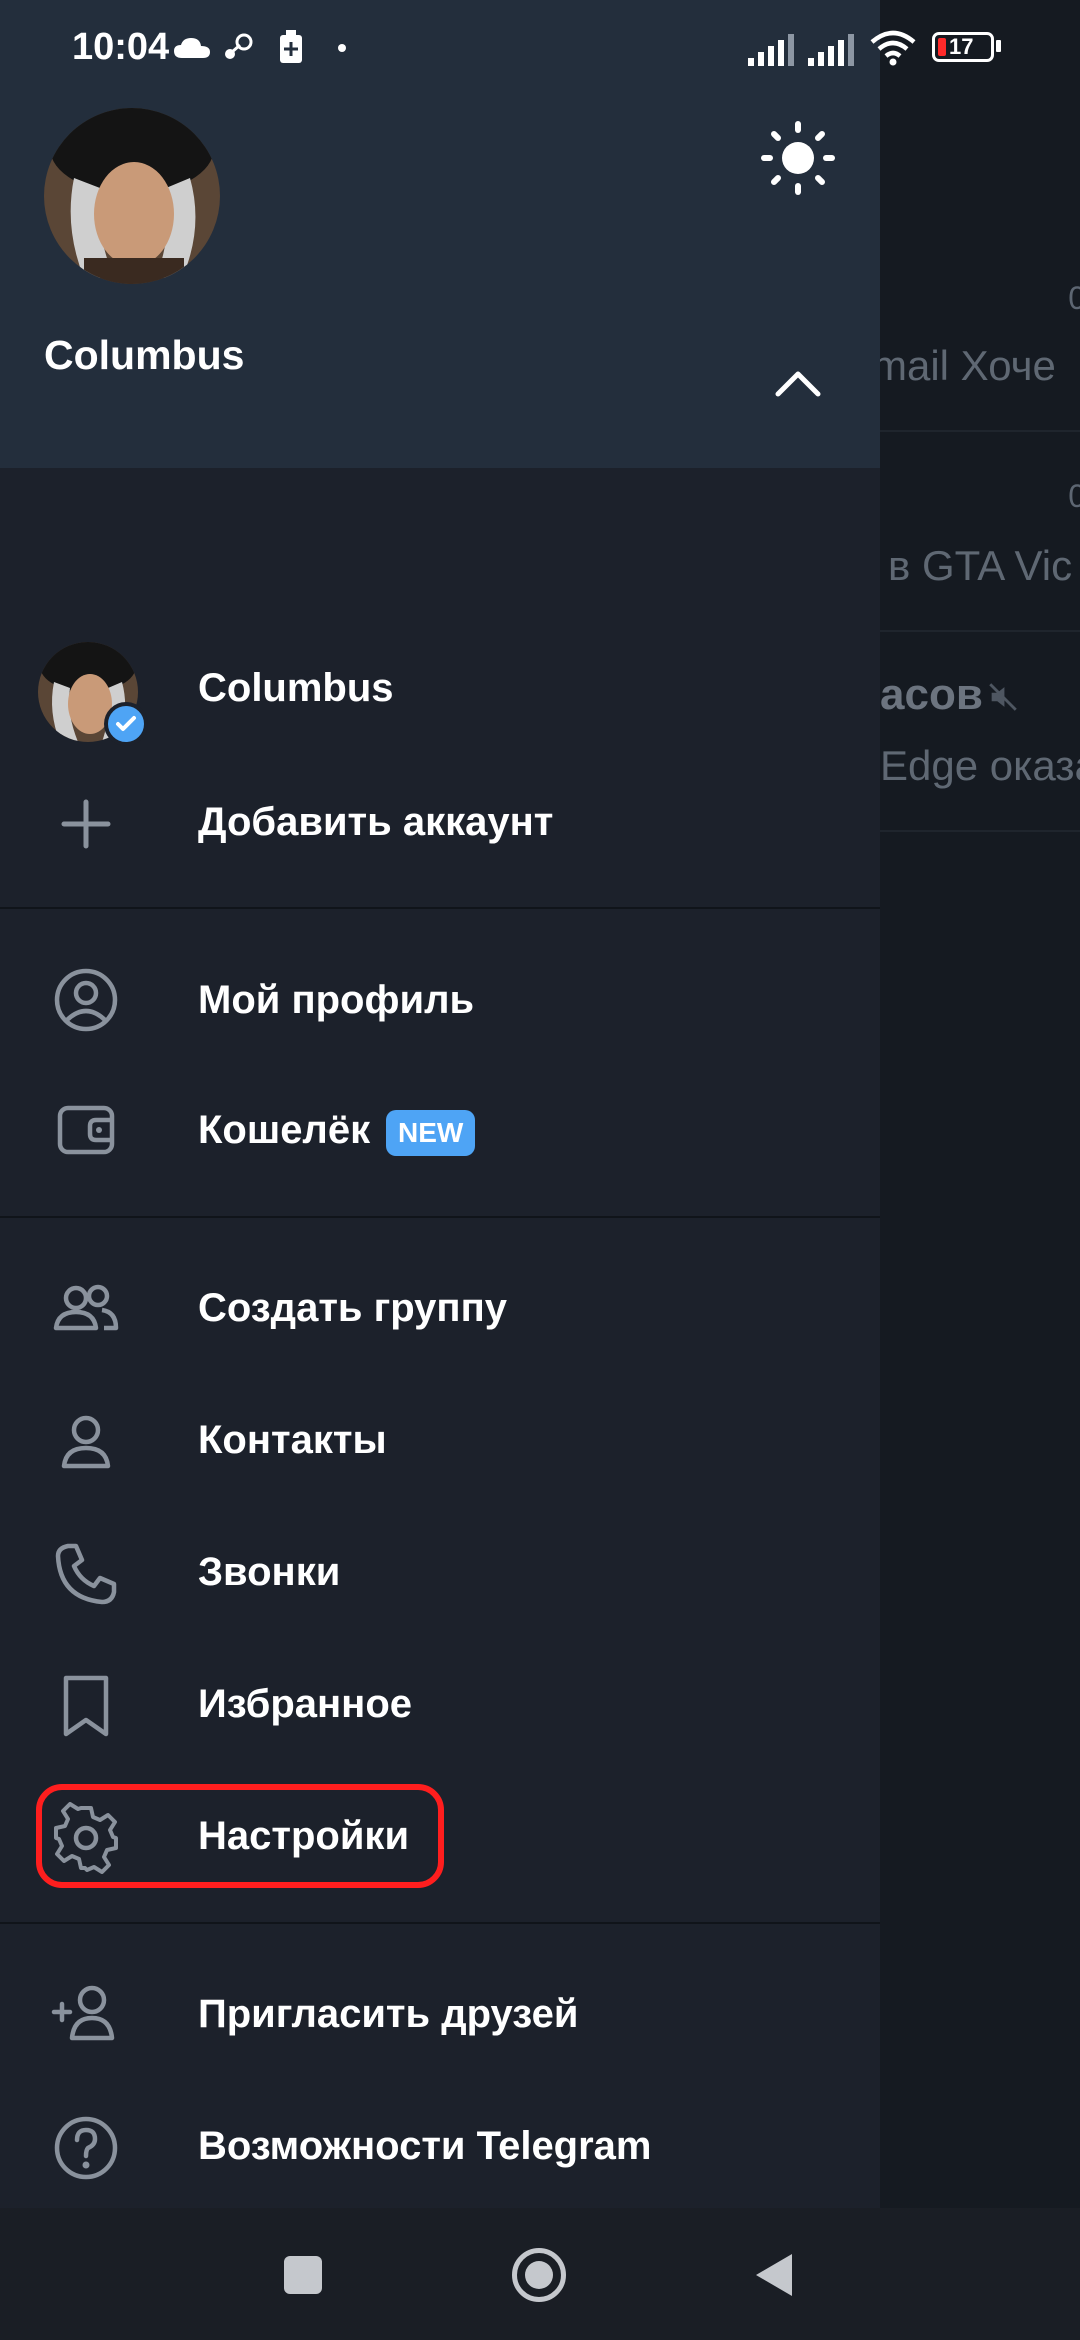 The width and height of the screenshot is (1080, 2340). What do you see at coordinates (980, 731) in the screenshot?
I see `chat-row: асов Edge оказа` at bounding box center [980, 731].